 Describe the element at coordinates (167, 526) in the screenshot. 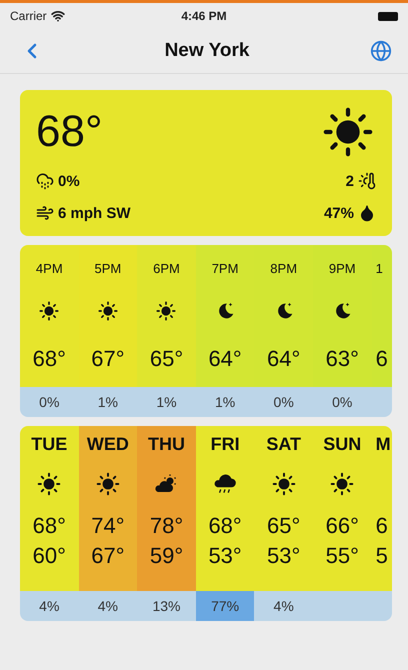

I see `high-temperature: 78°` at that location.